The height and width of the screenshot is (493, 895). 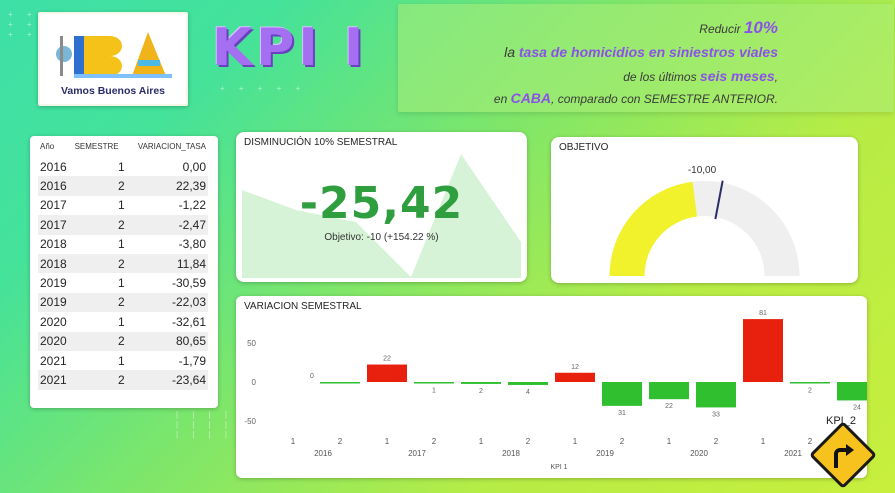 I want to click on logo-card: Vamos Buenos Aires, so click(x=113, y=59).